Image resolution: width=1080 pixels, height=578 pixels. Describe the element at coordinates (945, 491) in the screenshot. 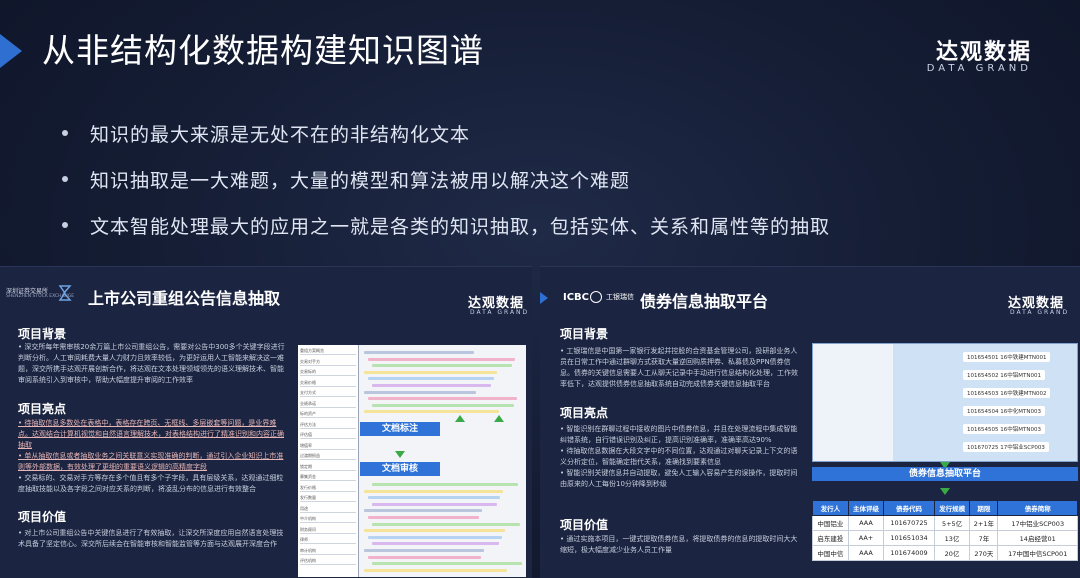

I see `arrow-down-icon` at that location.